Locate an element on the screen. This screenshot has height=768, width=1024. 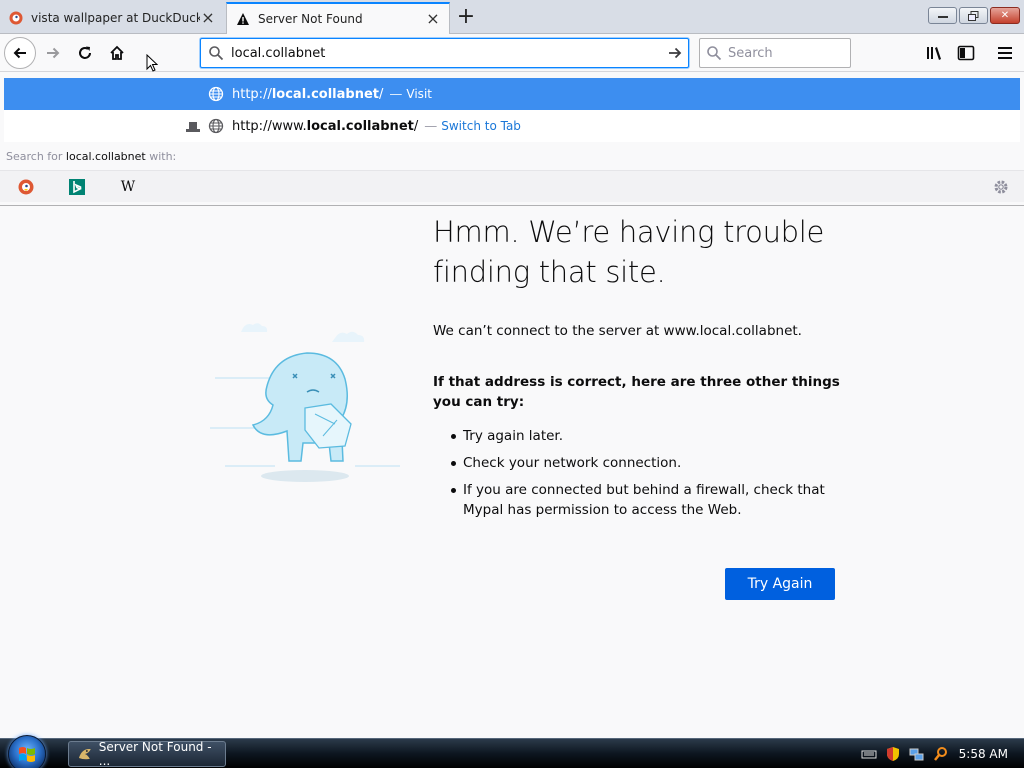
restore-button is located at coordinates (973, 15).